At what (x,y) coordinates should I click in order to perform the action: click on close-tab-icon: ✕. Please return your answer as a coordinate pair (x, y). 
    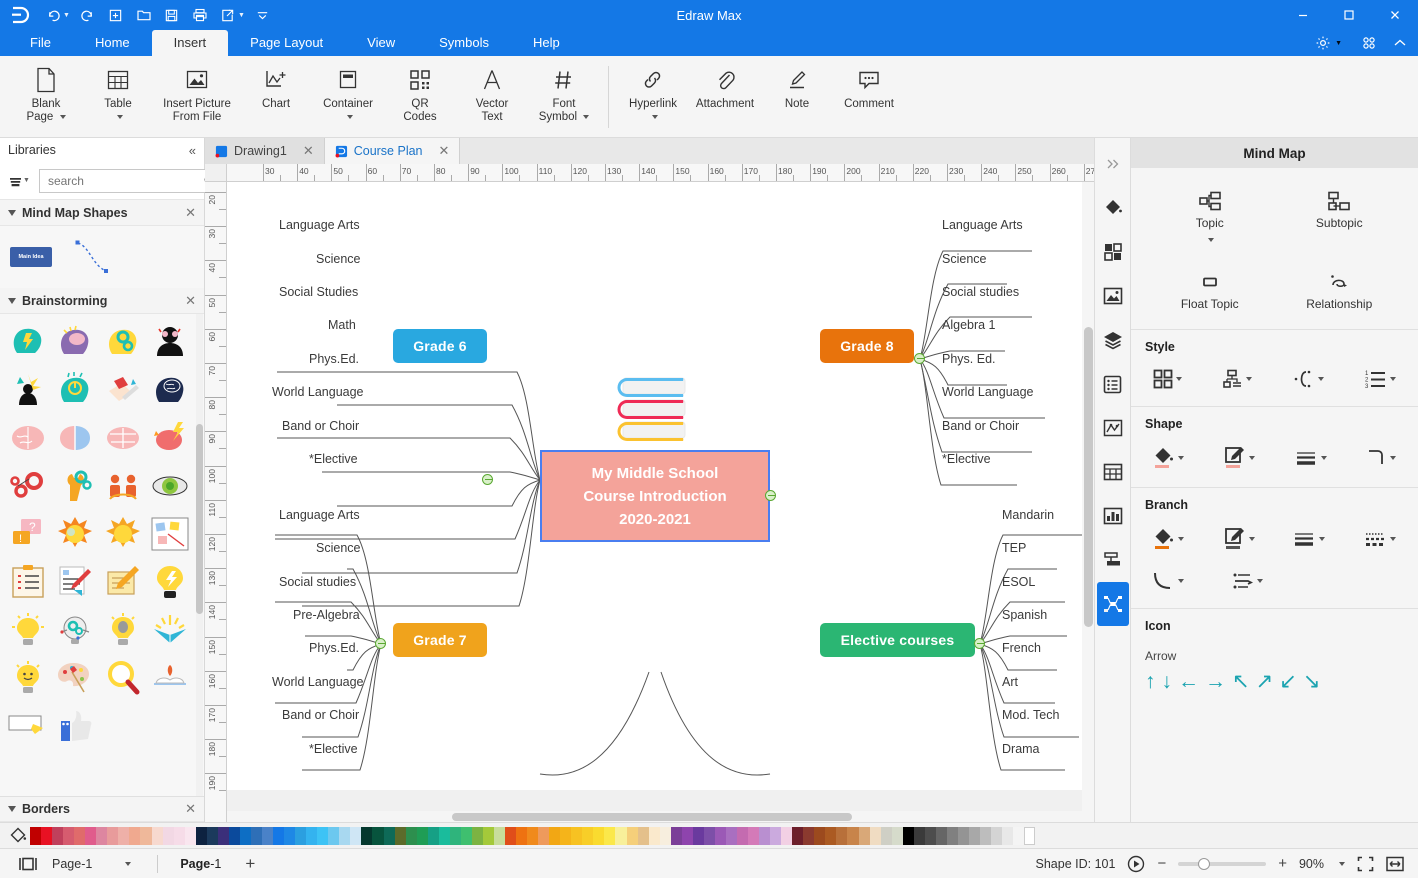
    Looking at the image, I should click on (444, 151).